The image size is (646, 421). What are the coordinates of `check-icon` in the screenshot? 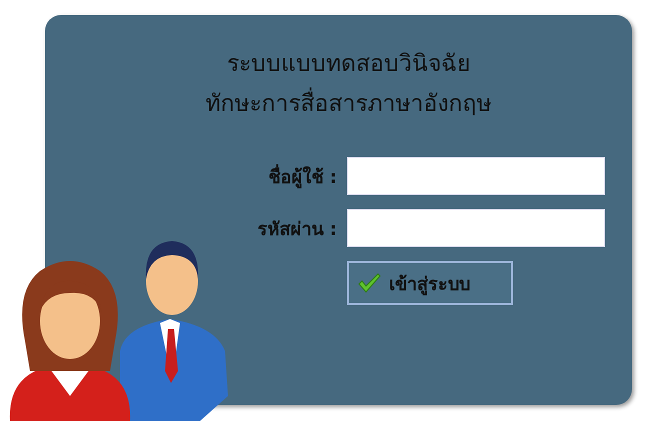 It's located at (369, 283).